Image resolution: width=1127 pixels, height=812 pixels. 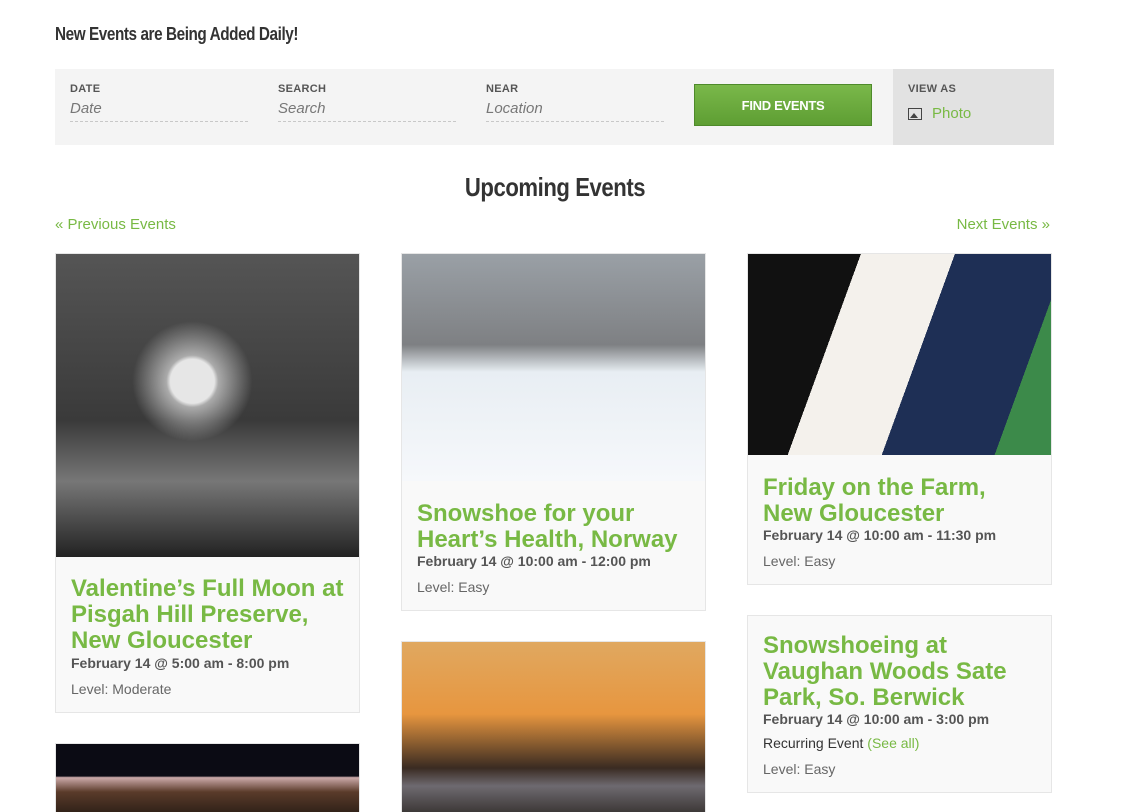 What do you see at coordinates (180, 663) in the screenshot?
I see `event-datetime: February 14 @ 5:00 am - 8:00 pm` at bounding box center [180, 663].